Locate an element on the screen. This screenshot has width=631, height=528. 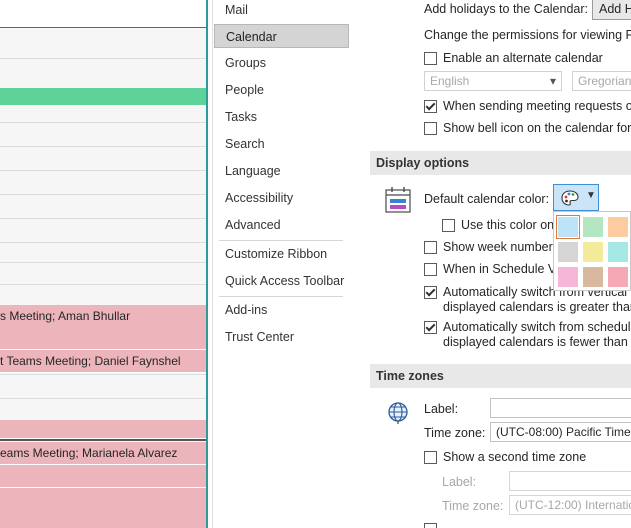
day-divider is located at coordinates (103, 440).